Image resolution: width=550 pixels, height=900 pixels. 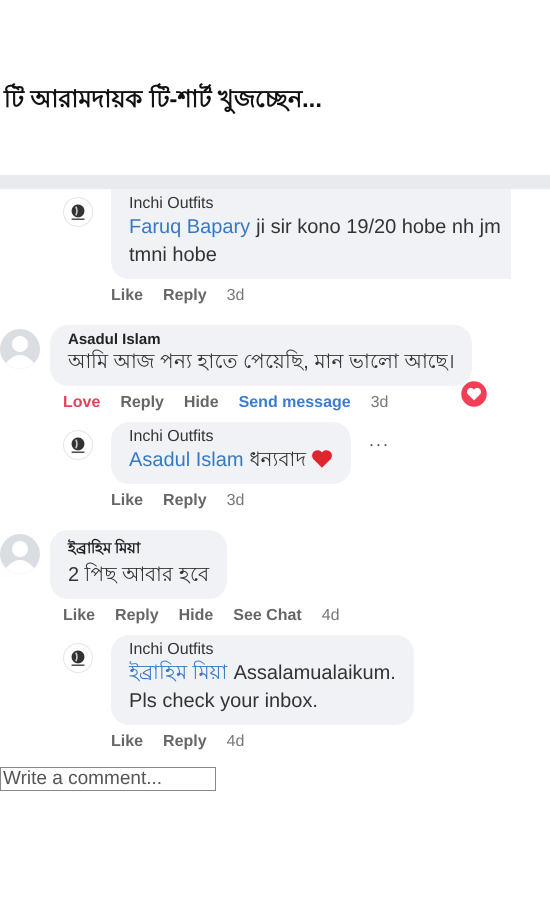 What do you see at coordinates (138, 548) in the screenshot?
I see `author-name: ইব্রাহিম মিয়া` at bounding box center [138, 548].